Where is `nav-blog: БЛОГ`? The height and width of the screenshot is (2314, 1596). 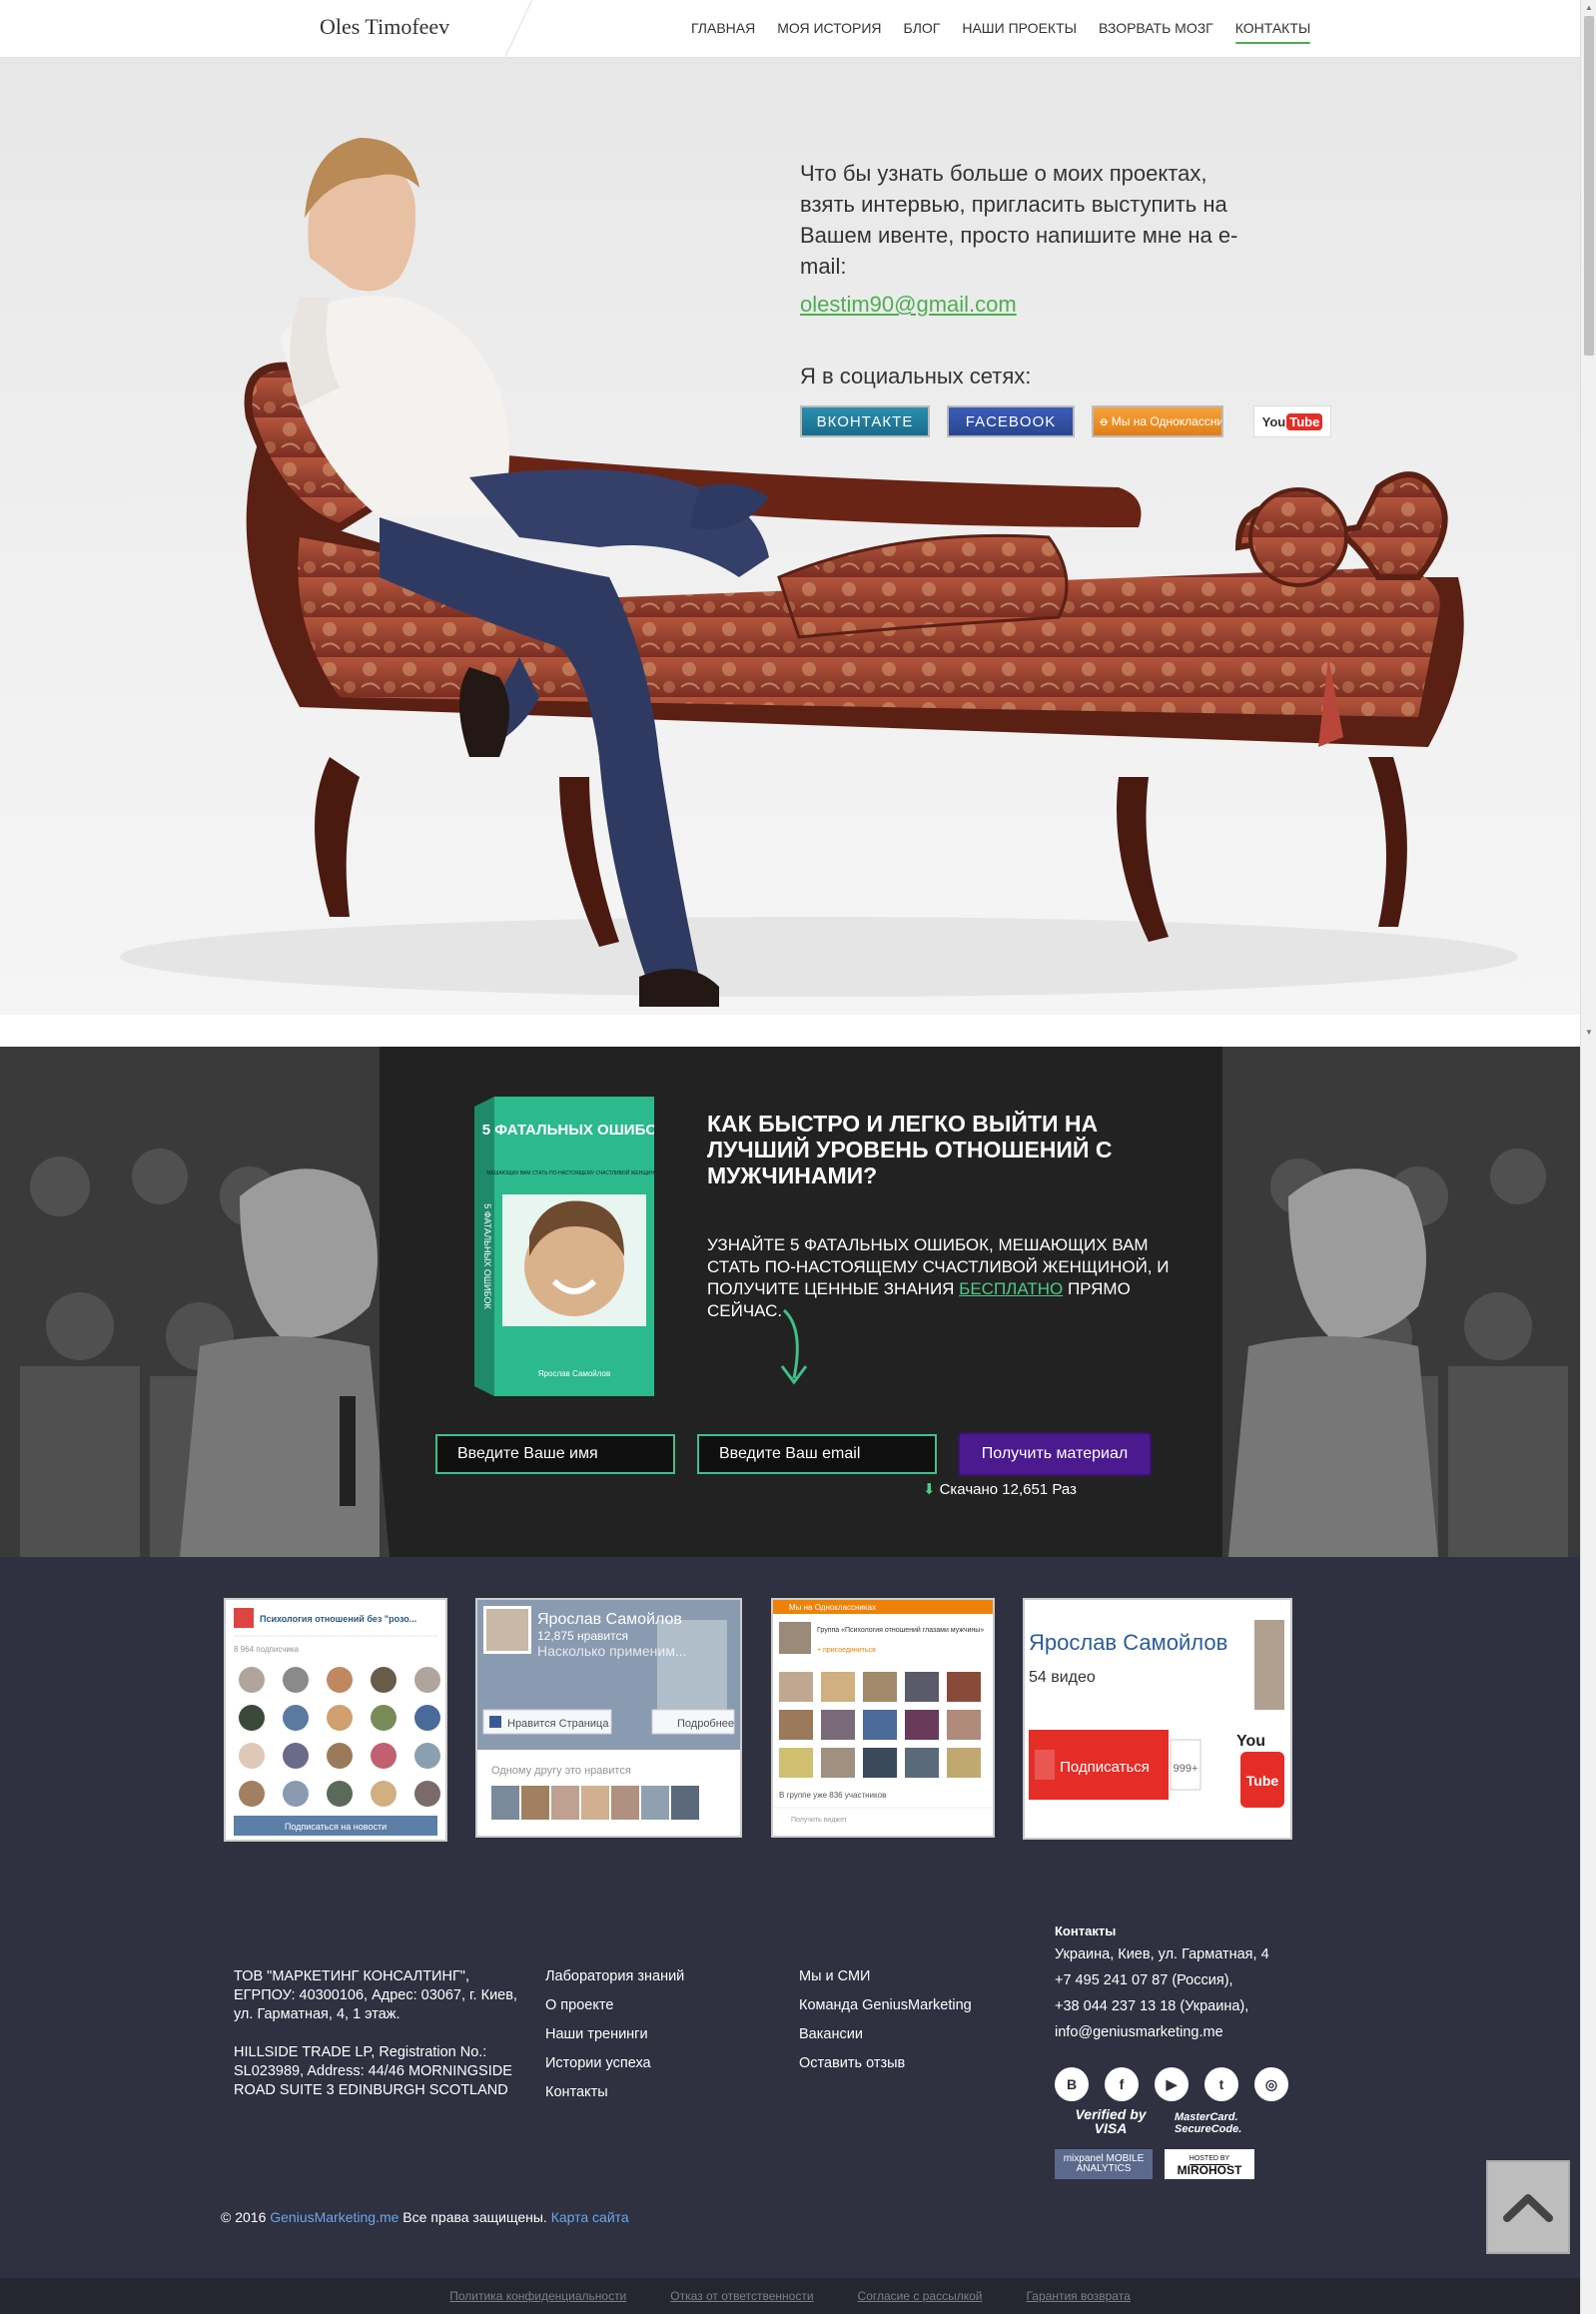 nav-blog: БЛОГ is located at coordinates (922, 28).